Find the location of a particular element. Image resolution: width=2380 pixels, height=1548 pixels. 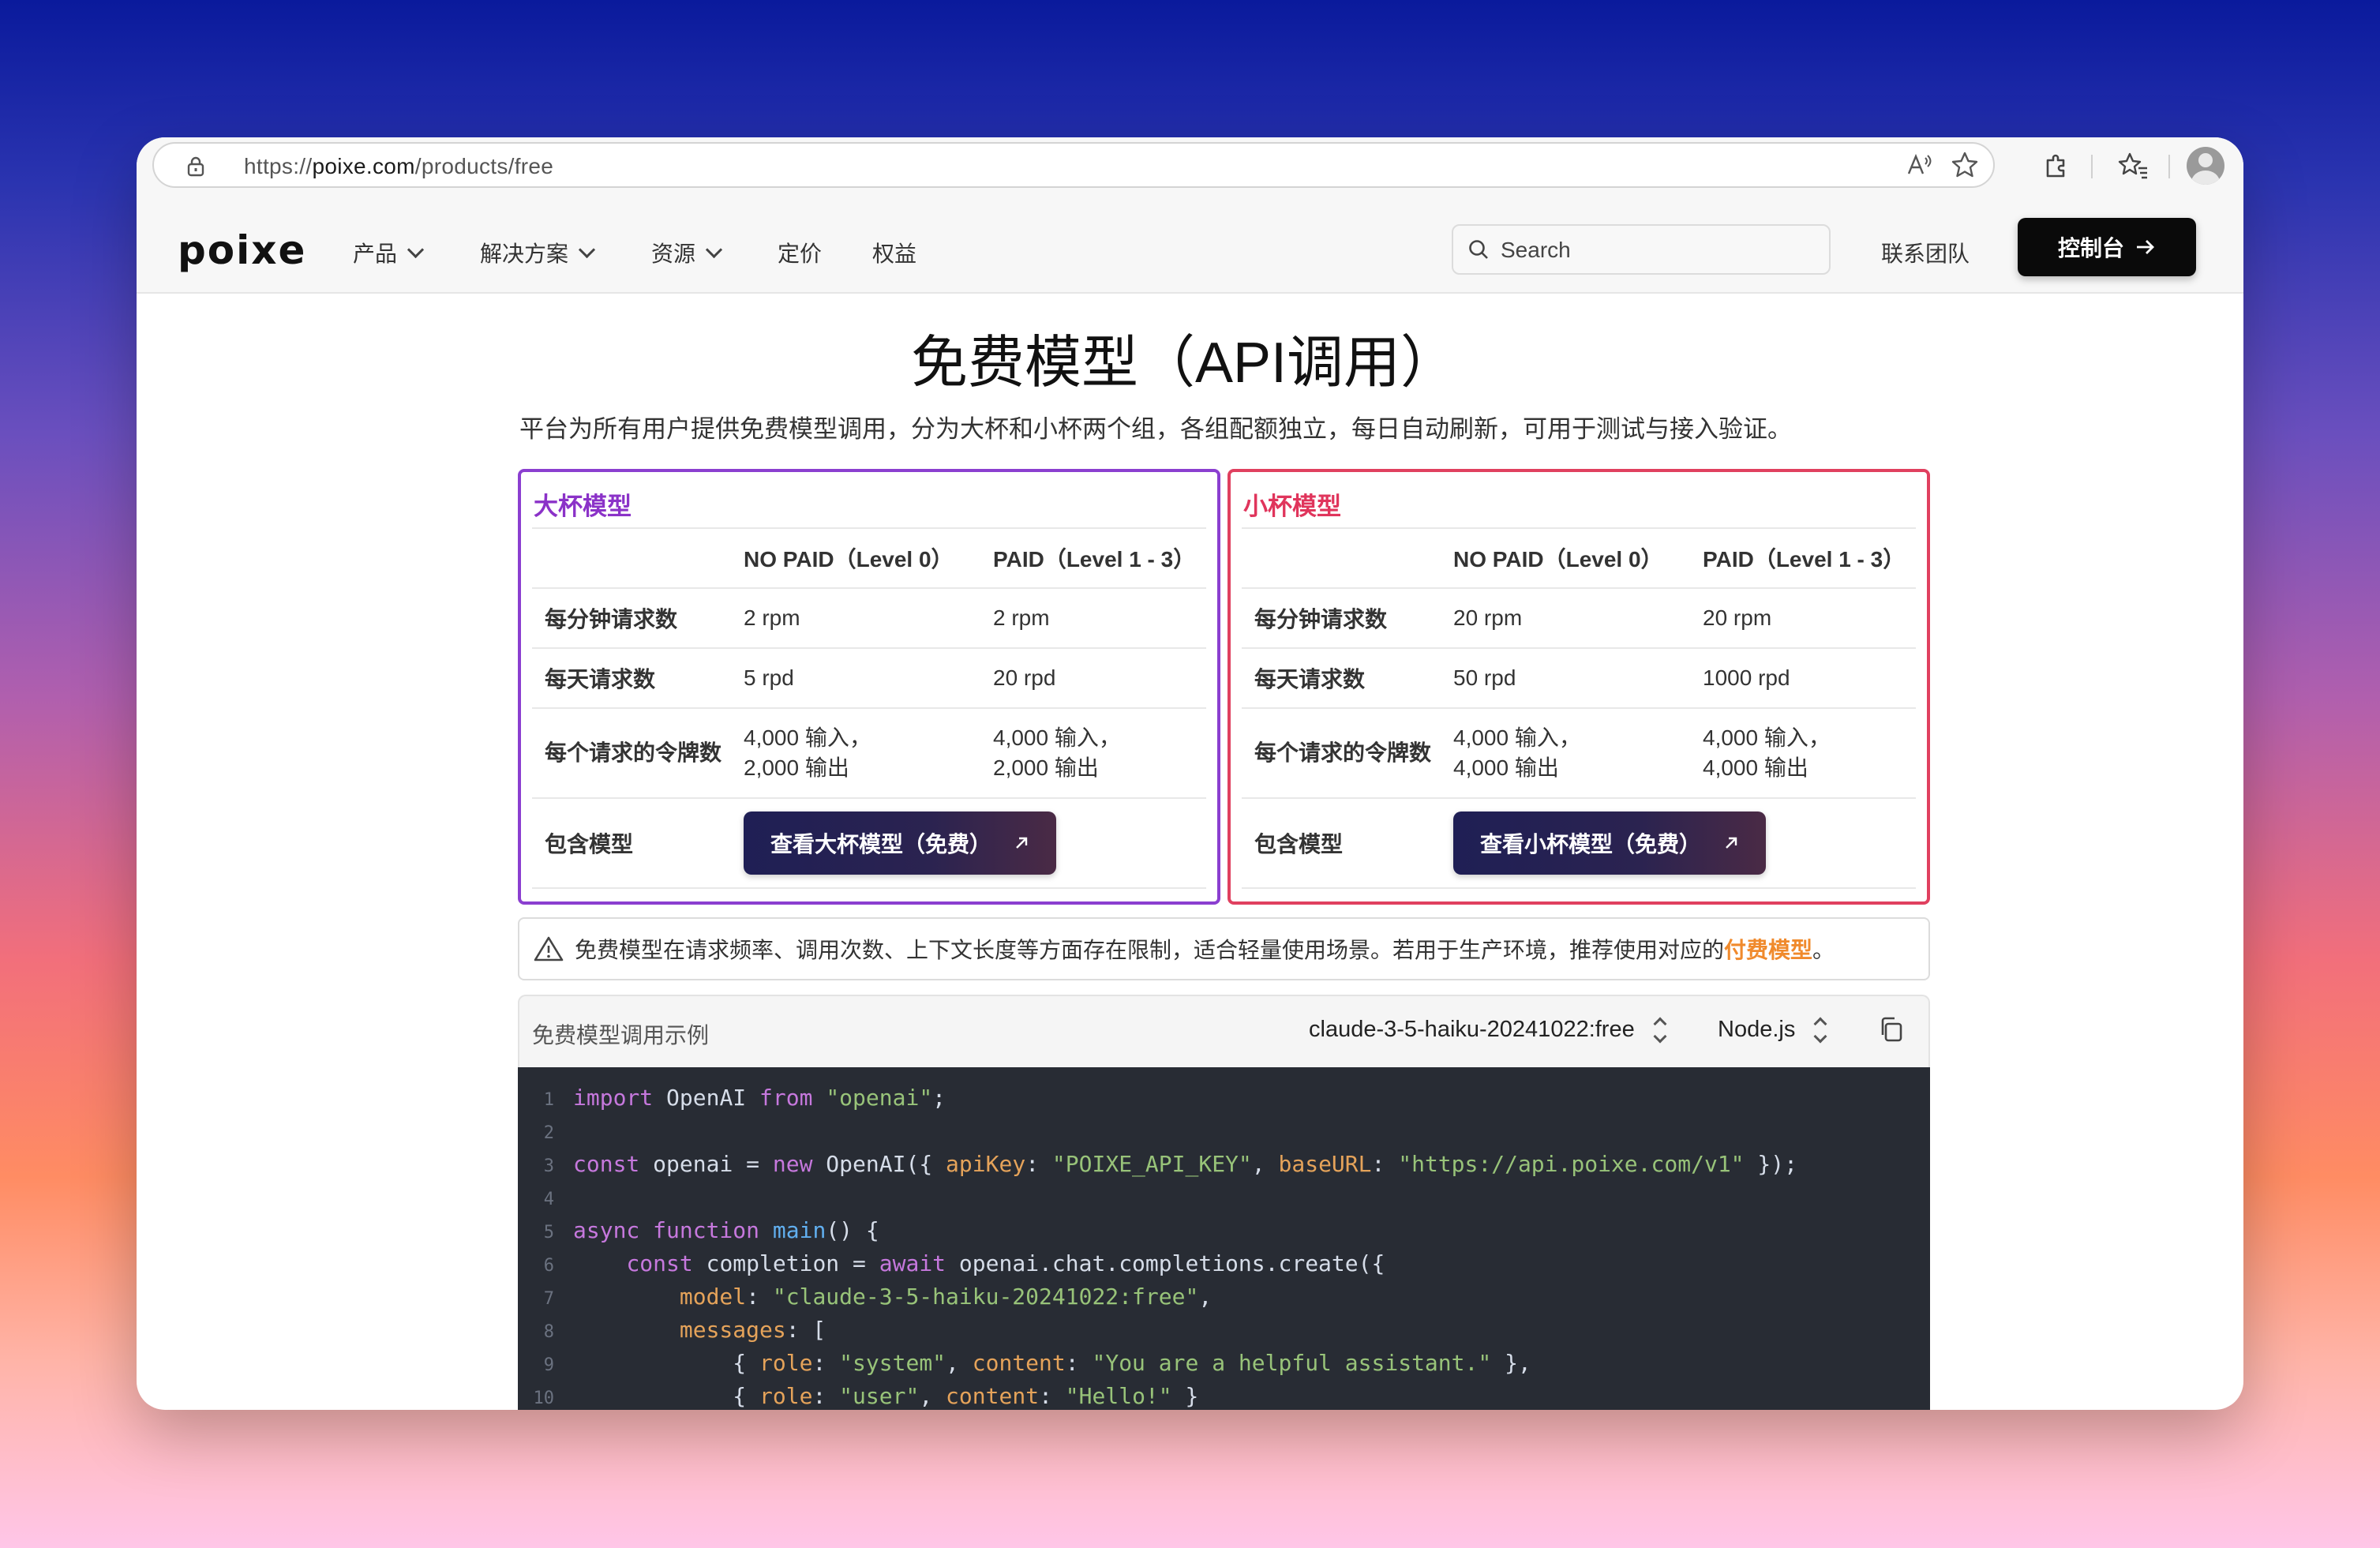

table-row: 每分钟请求数 20 rpm 20 rpm is located at coordinates (1579, 617).